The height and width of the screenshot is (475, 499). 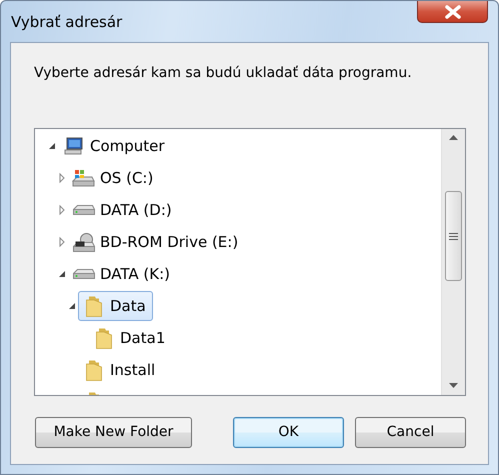 I want to click on tree-item: Data, so click(x=115, y=306).